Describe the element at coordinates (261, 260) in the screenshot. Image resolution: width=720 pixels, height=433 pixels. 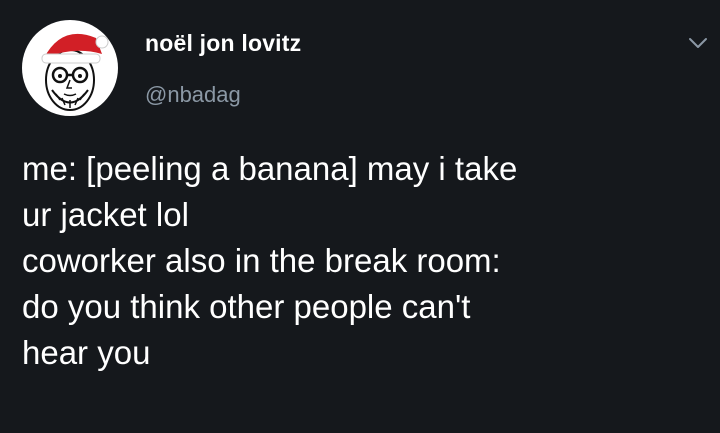
I see `tweet-text-line: coworker also in the break room:` at that location.